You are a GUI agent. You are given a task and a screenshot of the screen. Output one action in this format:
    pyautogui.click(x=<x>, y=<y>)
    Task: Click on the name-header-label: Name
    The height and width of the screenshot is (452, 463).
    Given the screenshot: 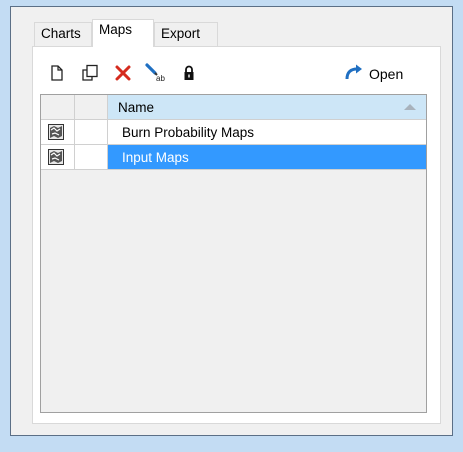 What is the action you would take?
    pyautogui.click(x=136, y=107)
    